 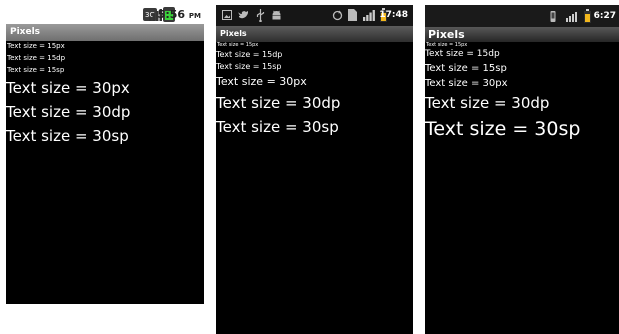 What do you see at coordinates (227, 15) in the screenshot?
I see `image-icon` at bounding box center [227, 15].